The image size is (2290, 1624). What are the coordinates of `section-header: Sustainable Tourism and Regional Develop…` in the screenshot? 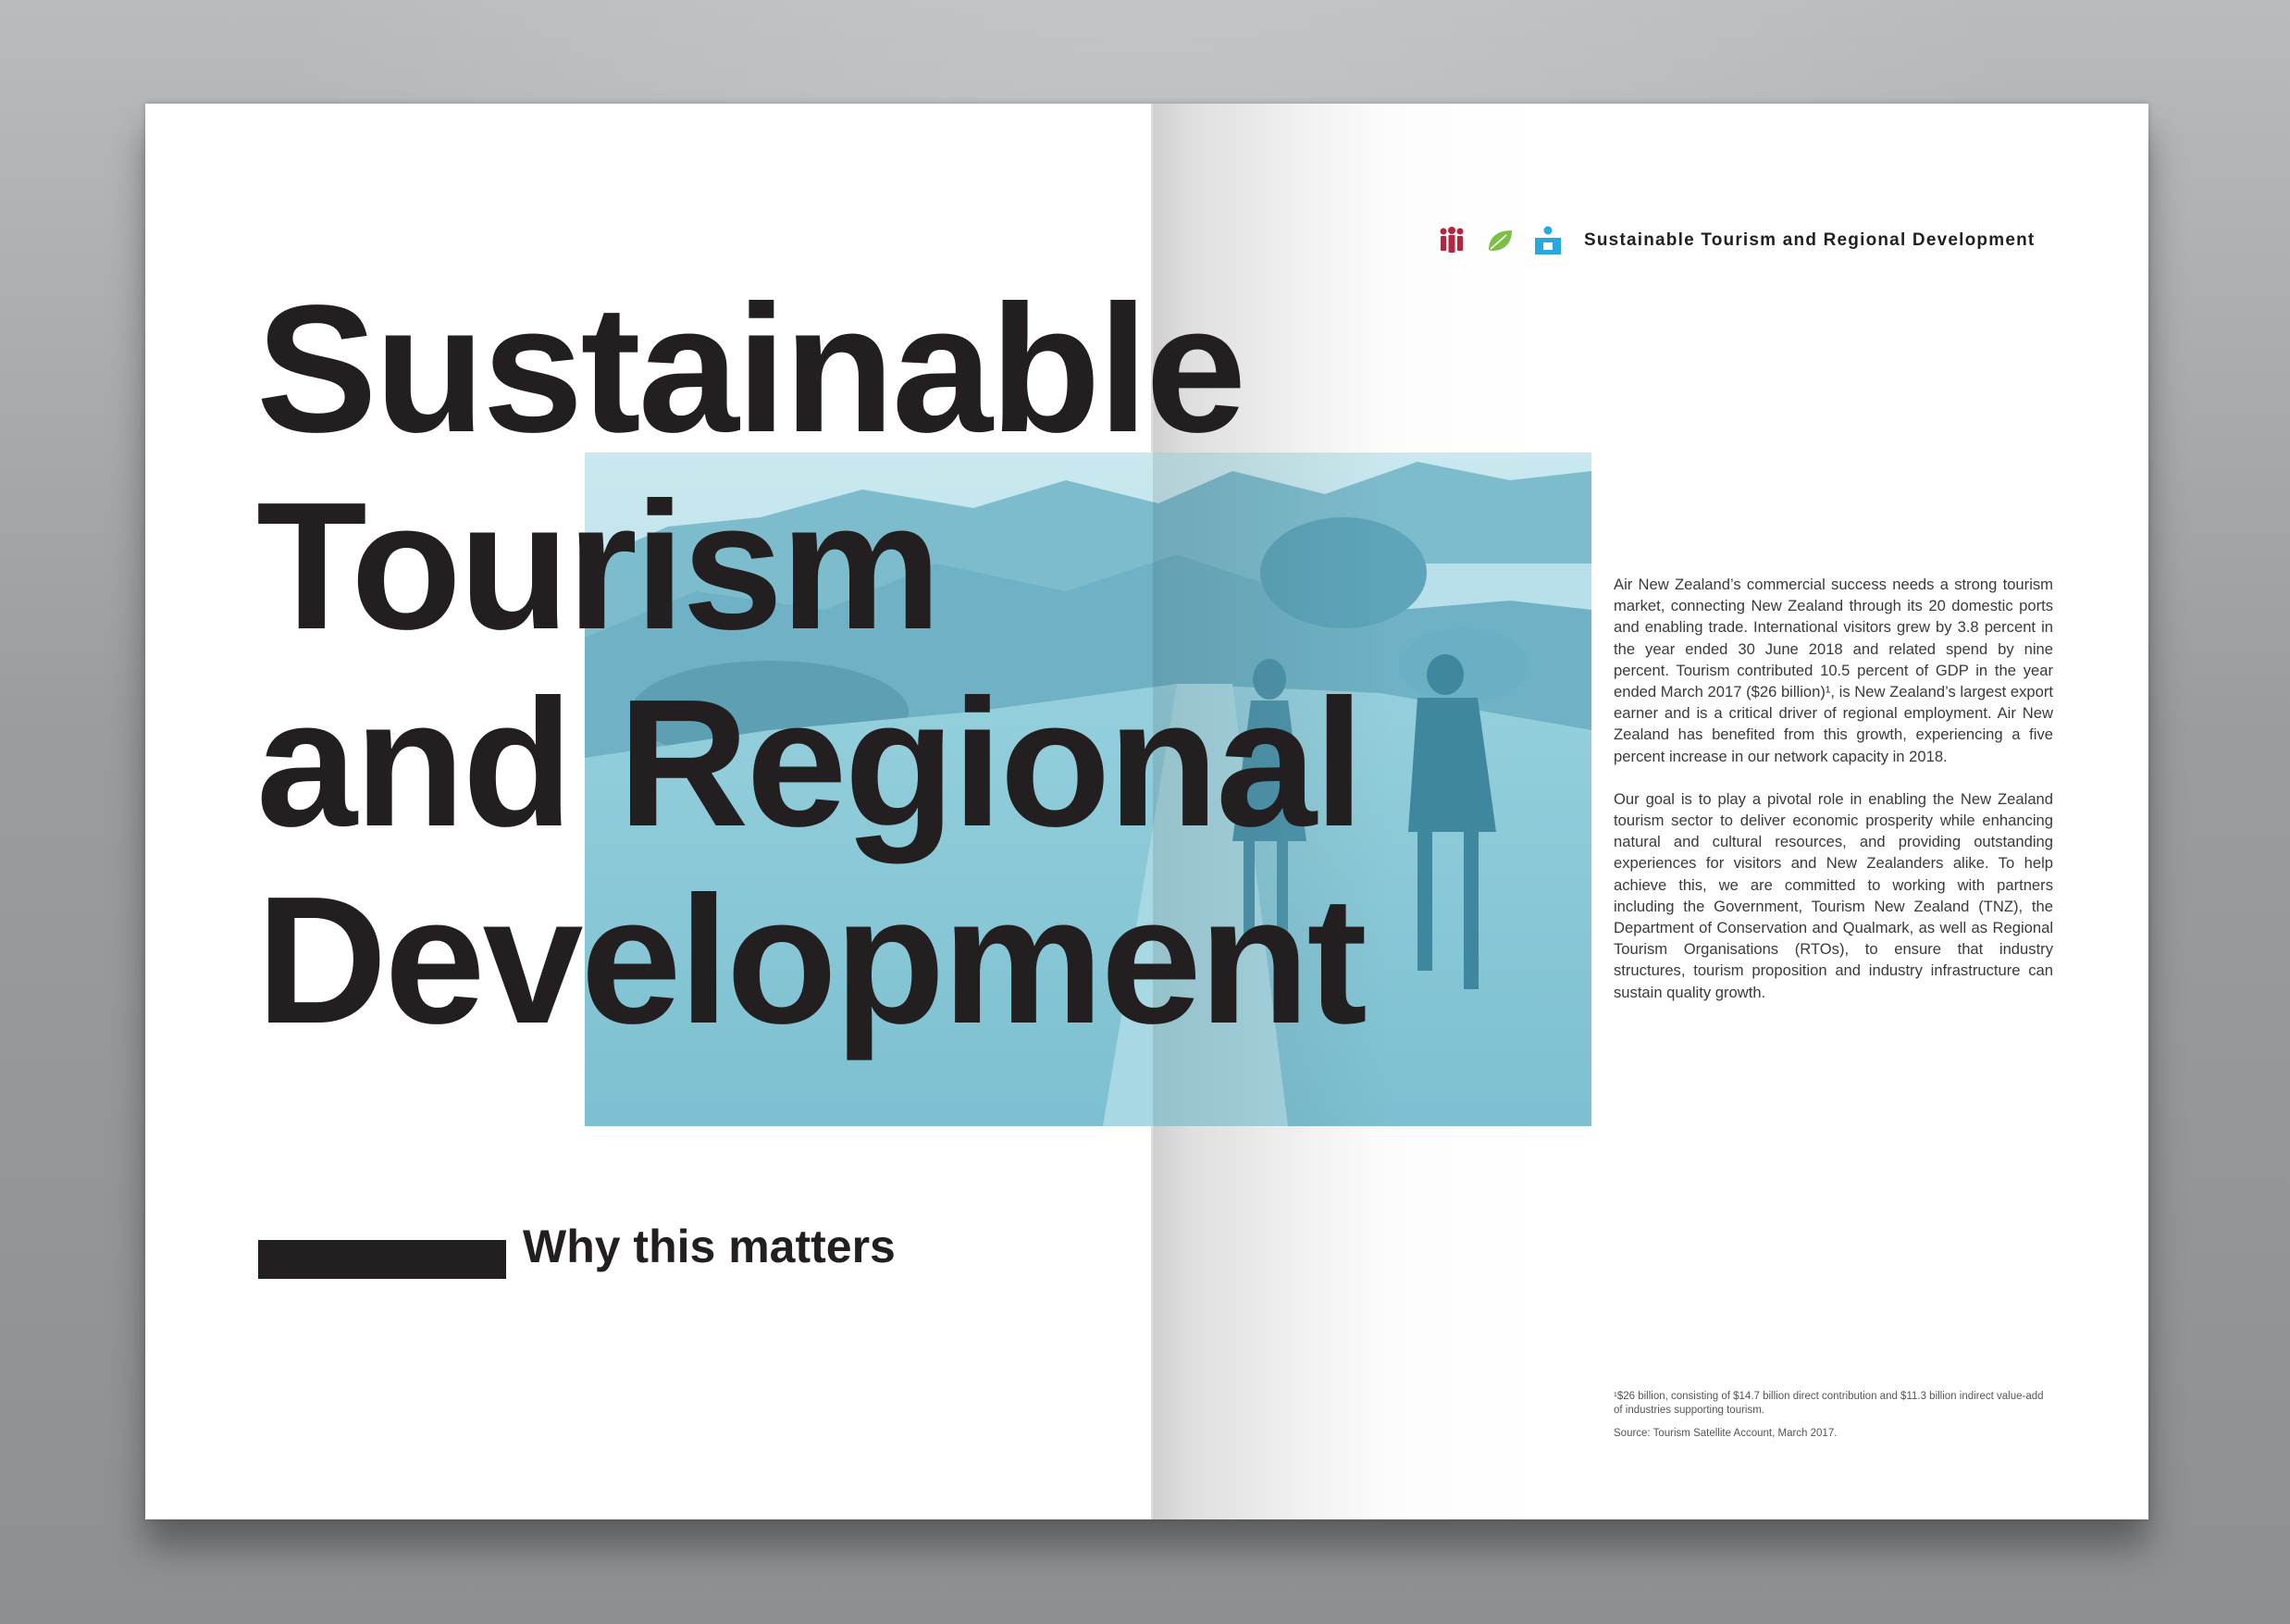 It's located at (1735, 240).